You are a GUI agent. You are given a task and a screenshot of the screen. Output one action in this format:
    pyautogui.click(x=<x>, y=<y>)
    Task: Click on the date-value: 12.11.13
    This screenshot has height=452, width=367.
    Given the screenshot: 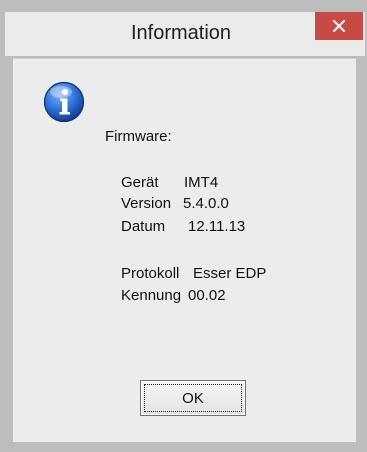 What is the action you would take?
    pyautogui.click(x=217, y=226)
    